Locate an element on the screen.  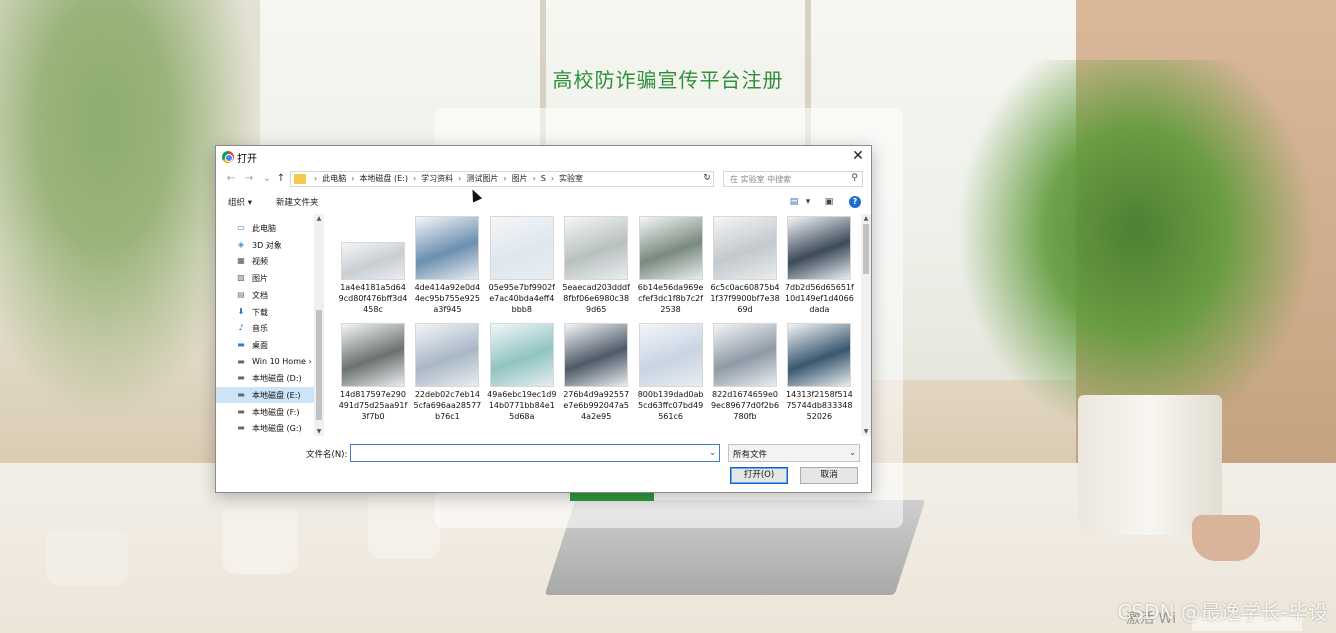
back-button: ← is located at coordinates (231, 179).